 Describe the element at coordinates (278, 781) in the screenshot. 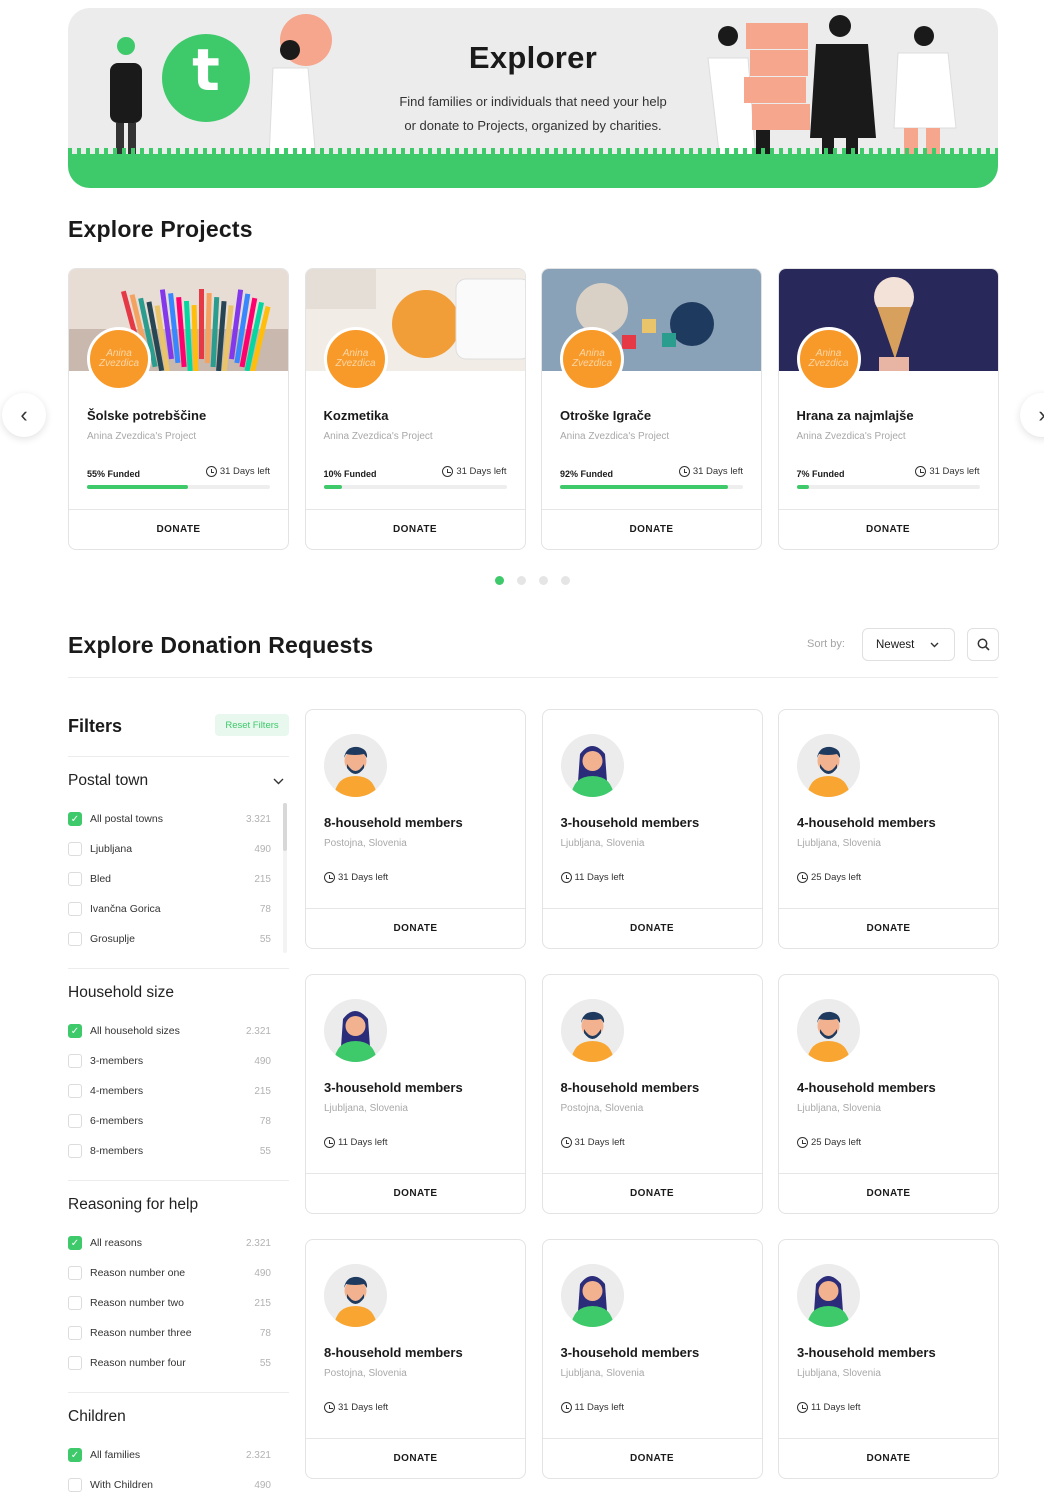

I see `chevron-down-icon` at that location.